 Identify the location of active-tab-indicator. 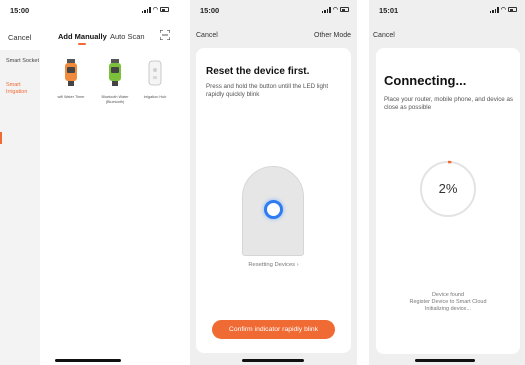
(82, 44).